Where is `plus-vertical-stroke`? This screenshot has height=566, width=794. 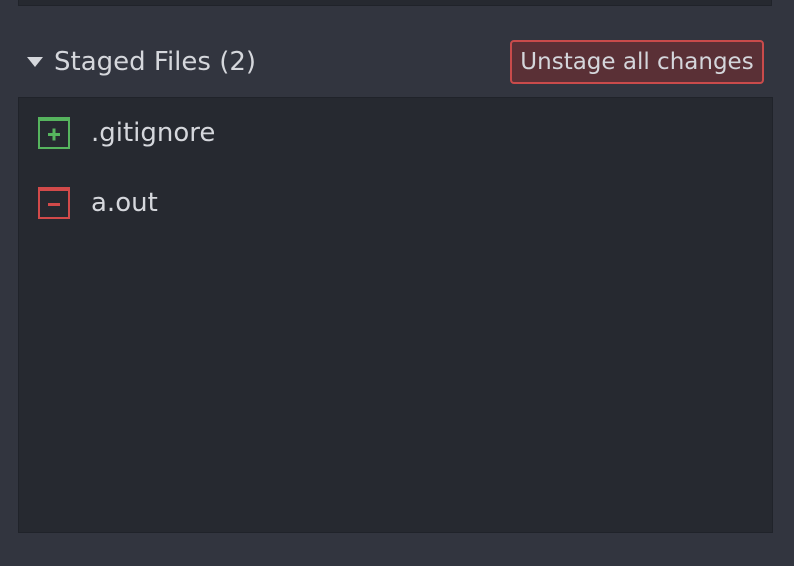
plus-vertical-stroke is located at coordinates (54, 134).